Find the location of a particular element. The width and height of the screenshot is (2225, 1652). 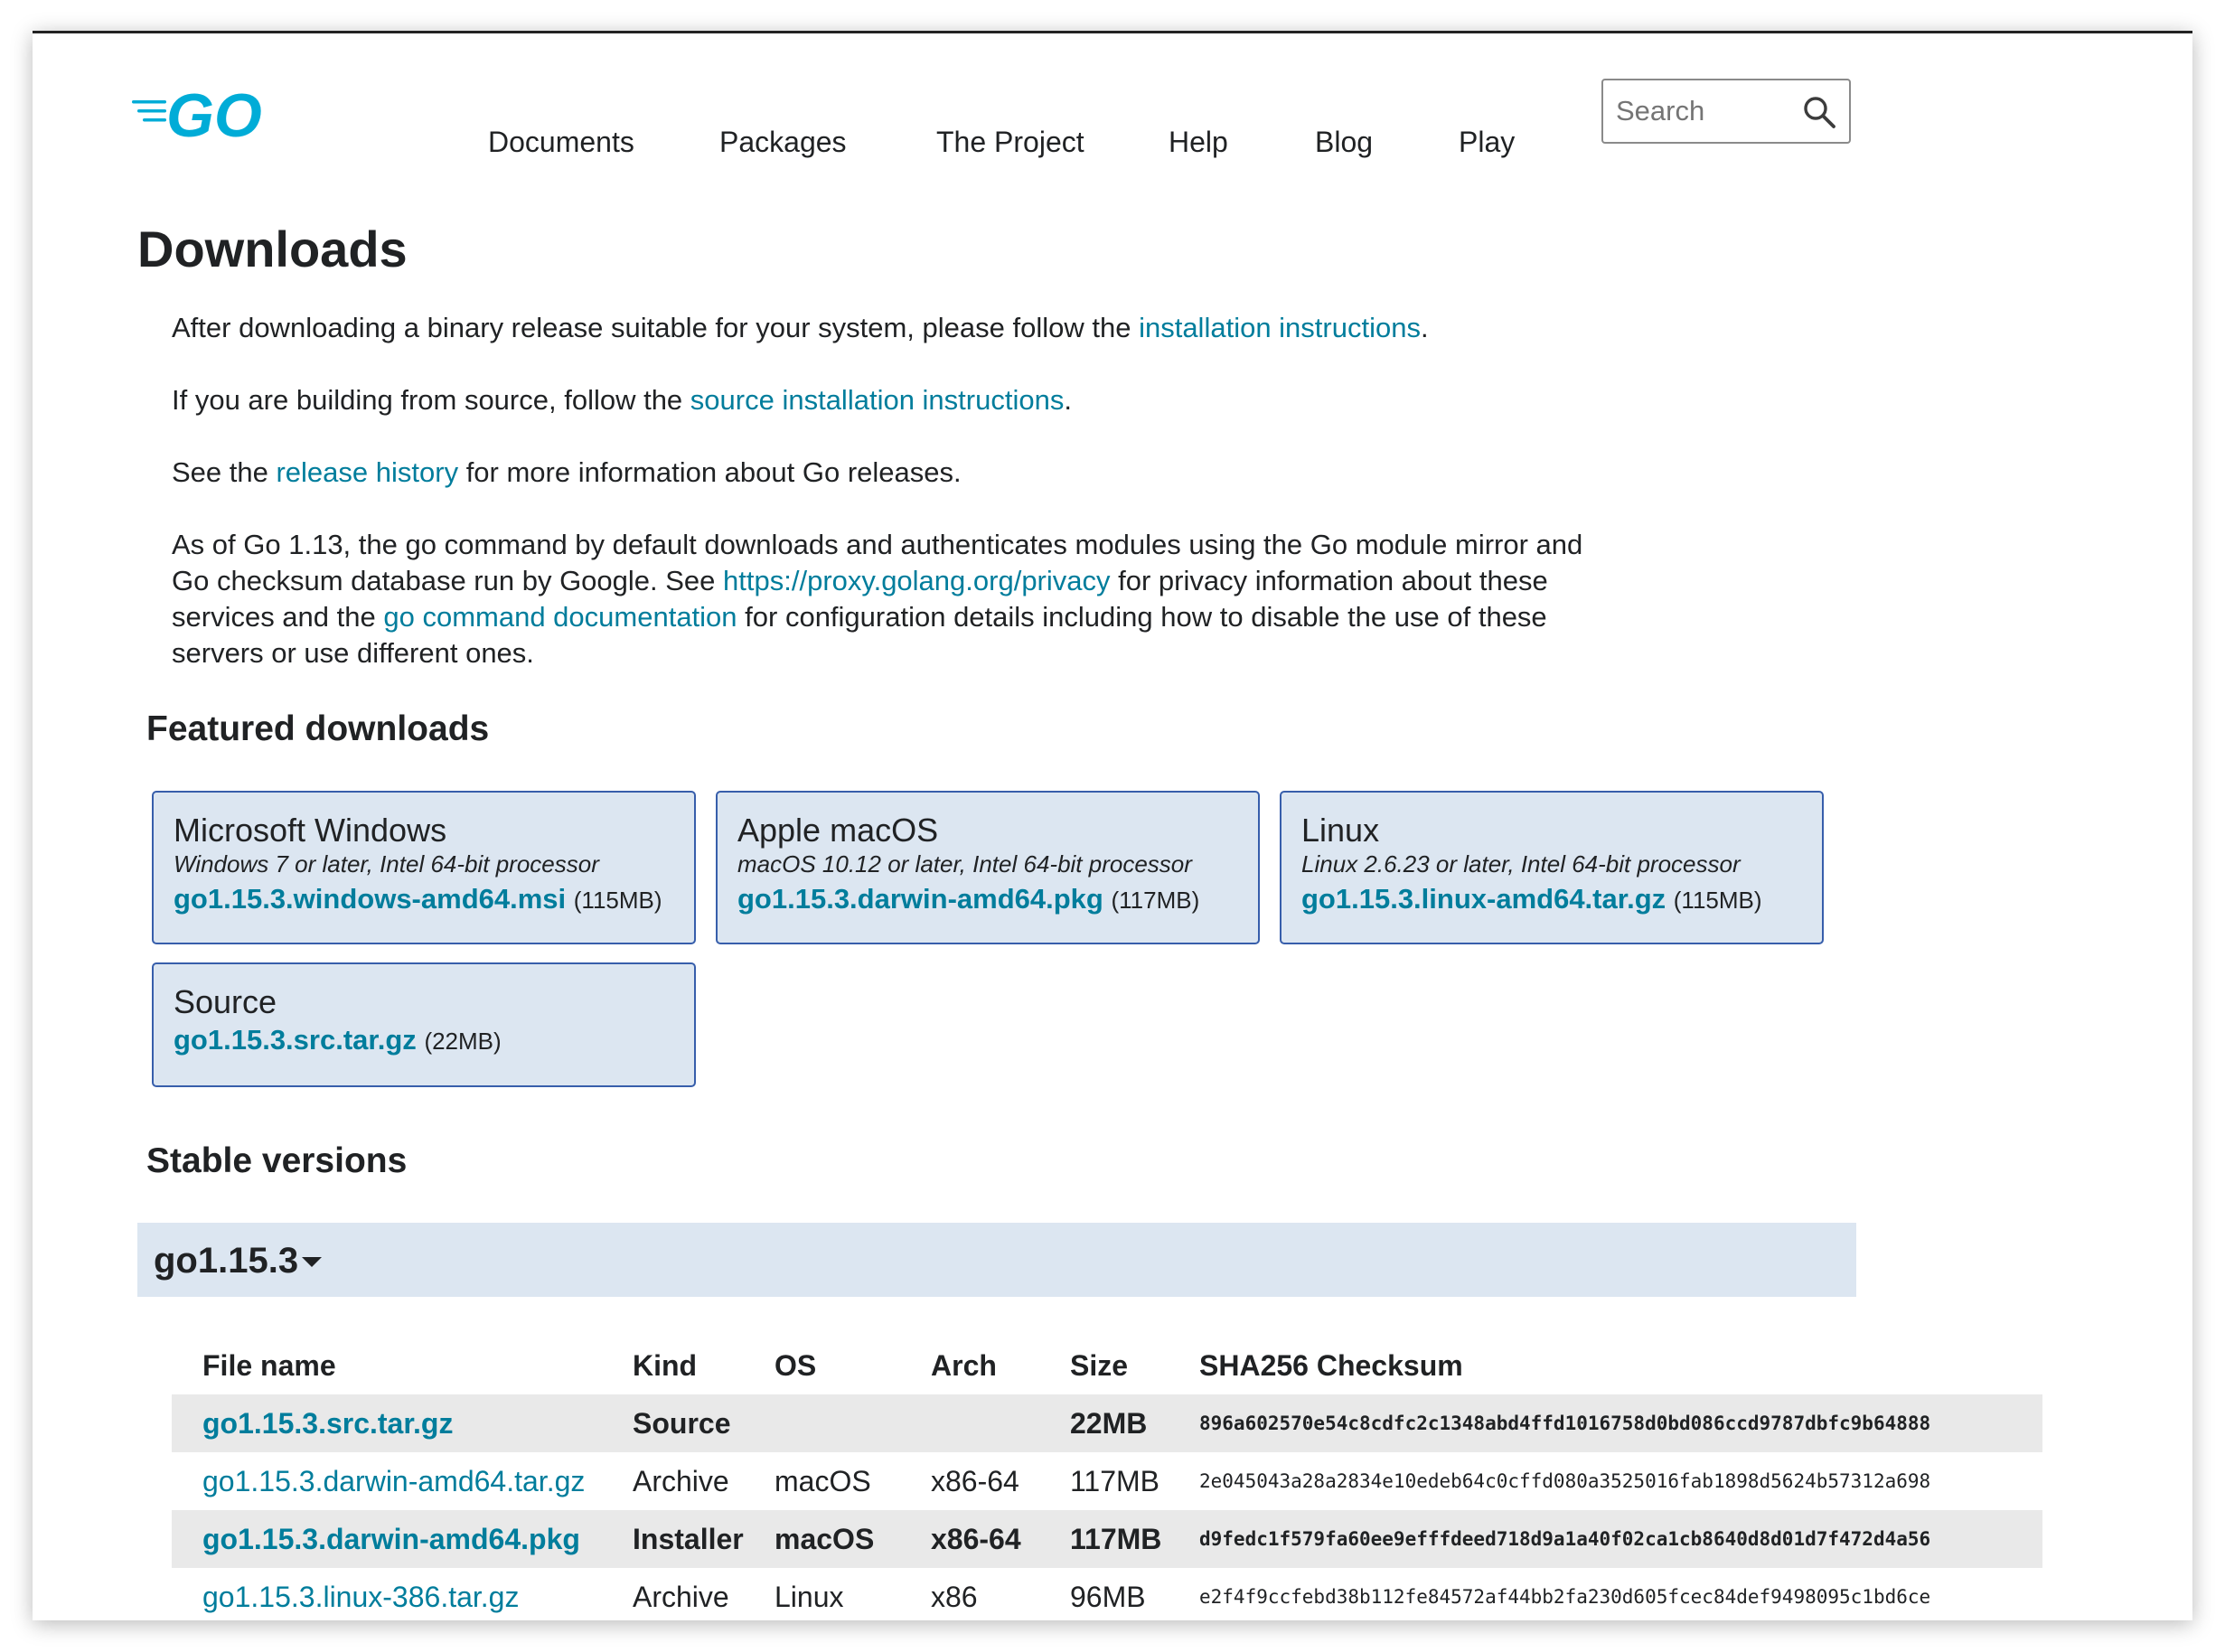

page-title: Downloads is located at coordinates (272, 249).